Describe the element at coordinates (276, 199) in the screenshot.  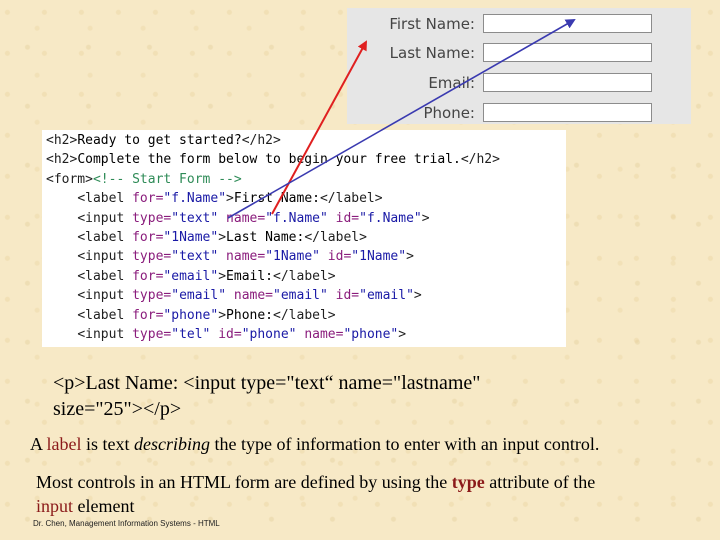
I see `code-token: First Name:` at that location.